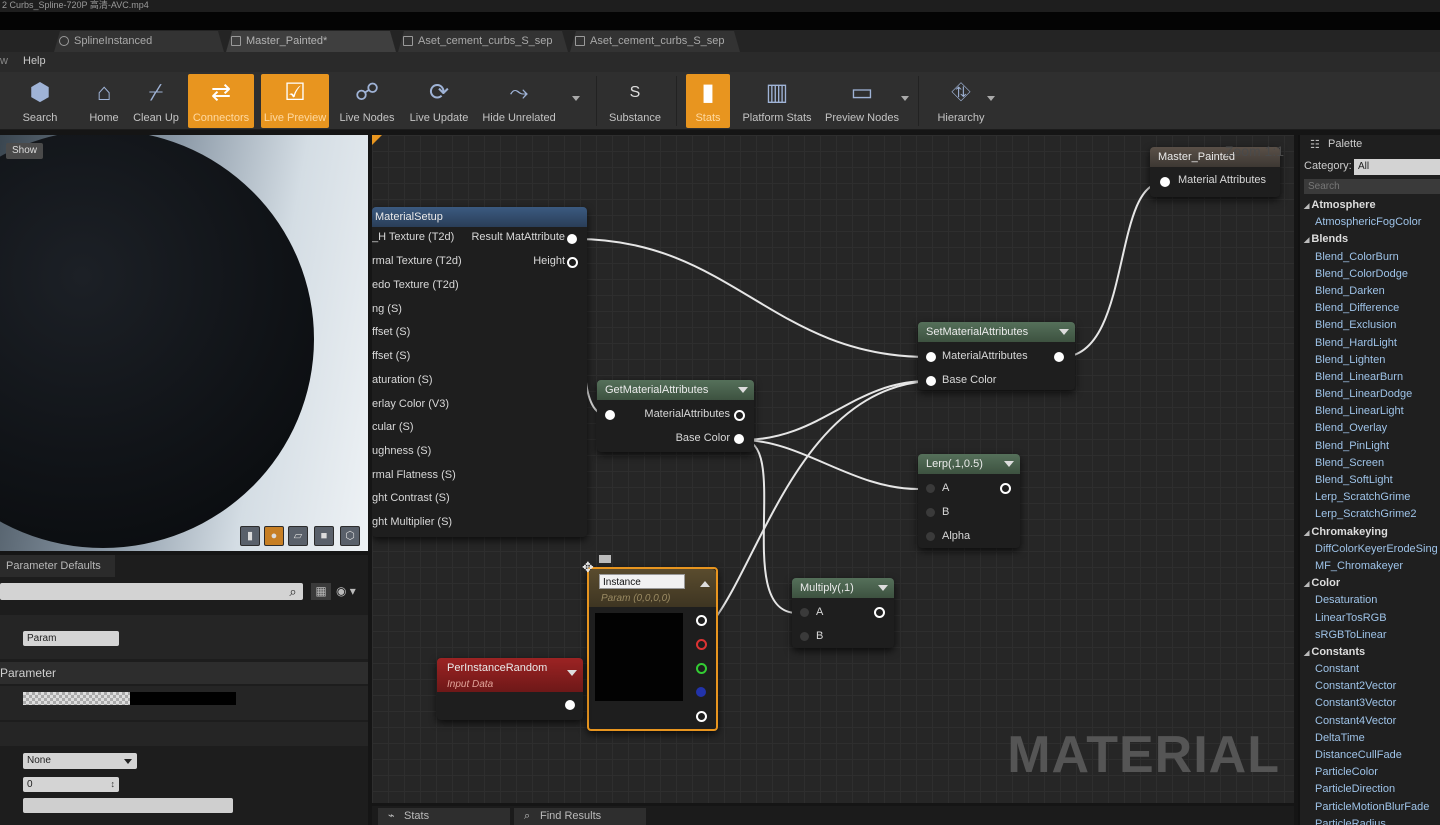 The image size is (1440, 825). Describe the element at coordinates (128, 805) in the screenshot. I see `description-field` at that location.